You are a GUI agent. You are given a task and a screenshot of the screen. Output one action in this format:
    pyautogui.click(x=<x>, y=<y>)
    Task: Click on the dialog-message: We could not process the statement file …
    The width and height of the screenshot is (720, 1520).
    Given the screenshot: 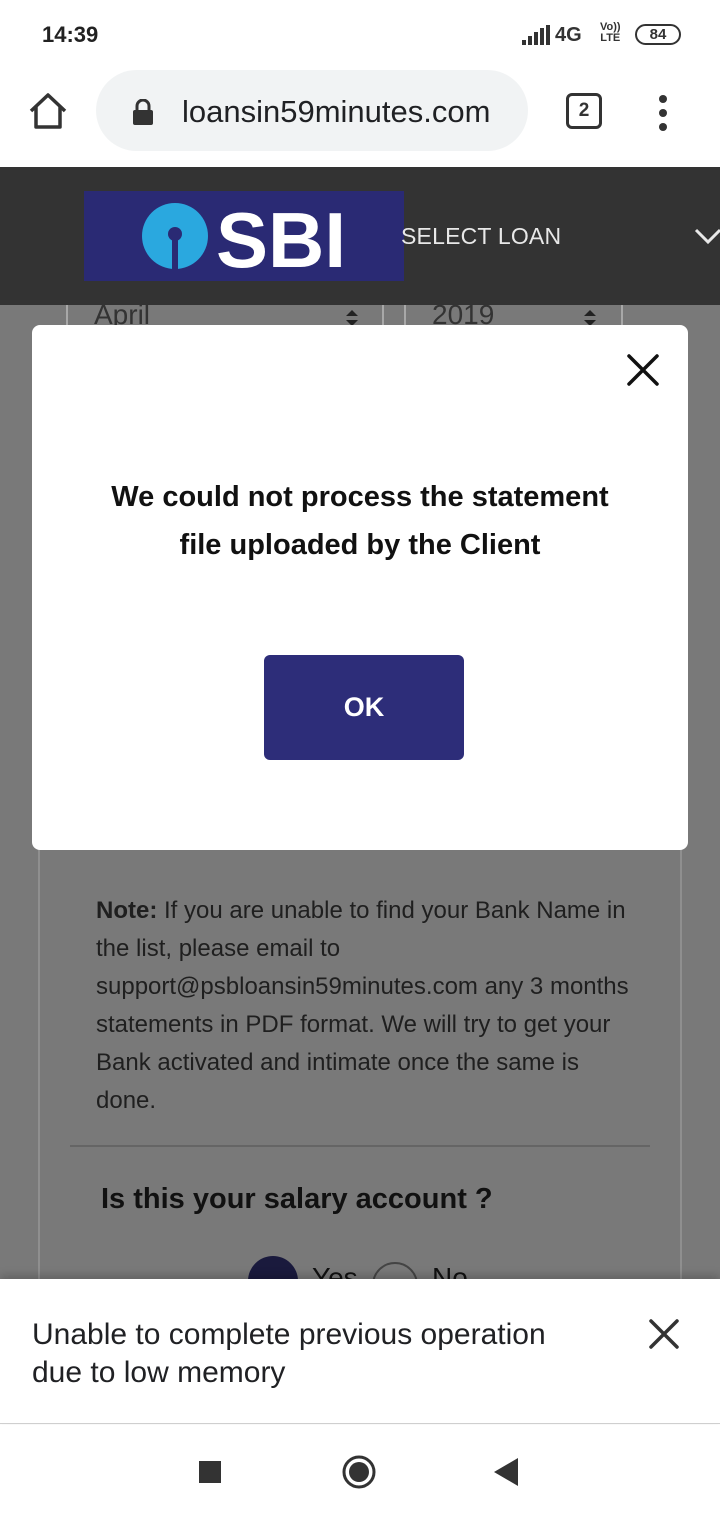 What is the action you would take?
    pyautogui.click(x=360, y=521)
    